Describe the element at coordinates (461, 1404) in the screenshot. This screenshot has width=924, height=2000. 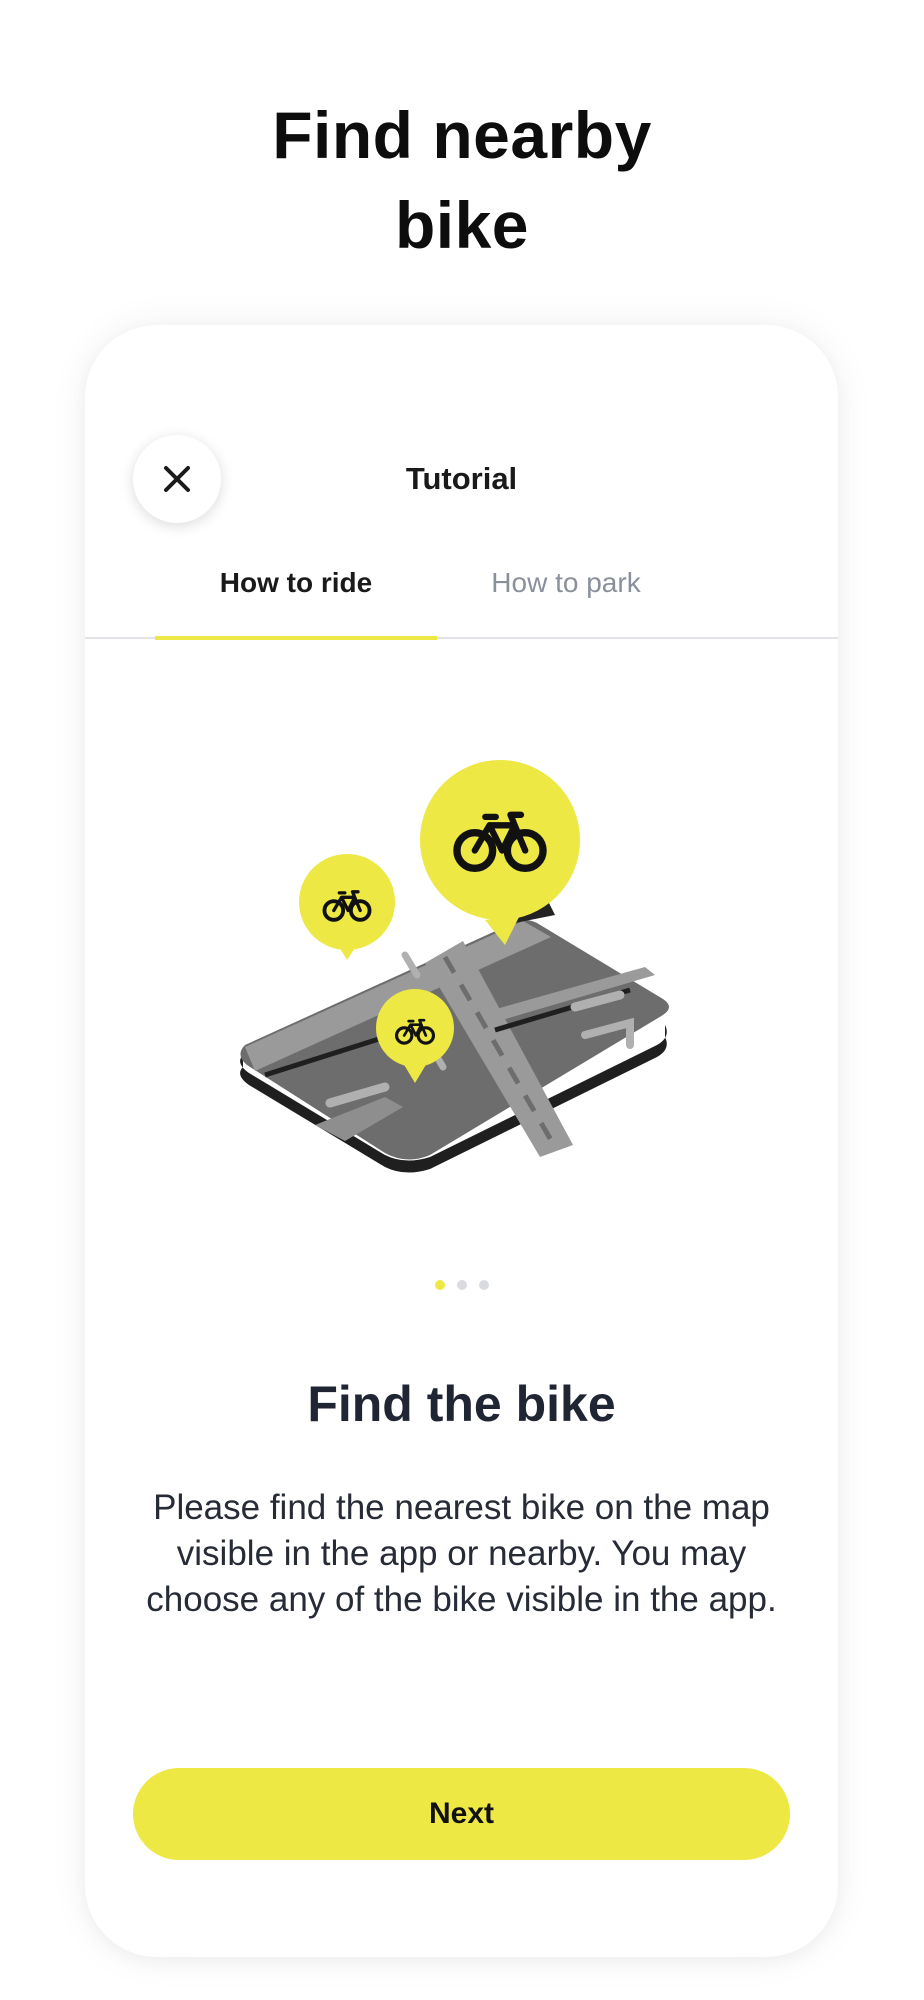
I see `slide-title: Find the bike` at that location.